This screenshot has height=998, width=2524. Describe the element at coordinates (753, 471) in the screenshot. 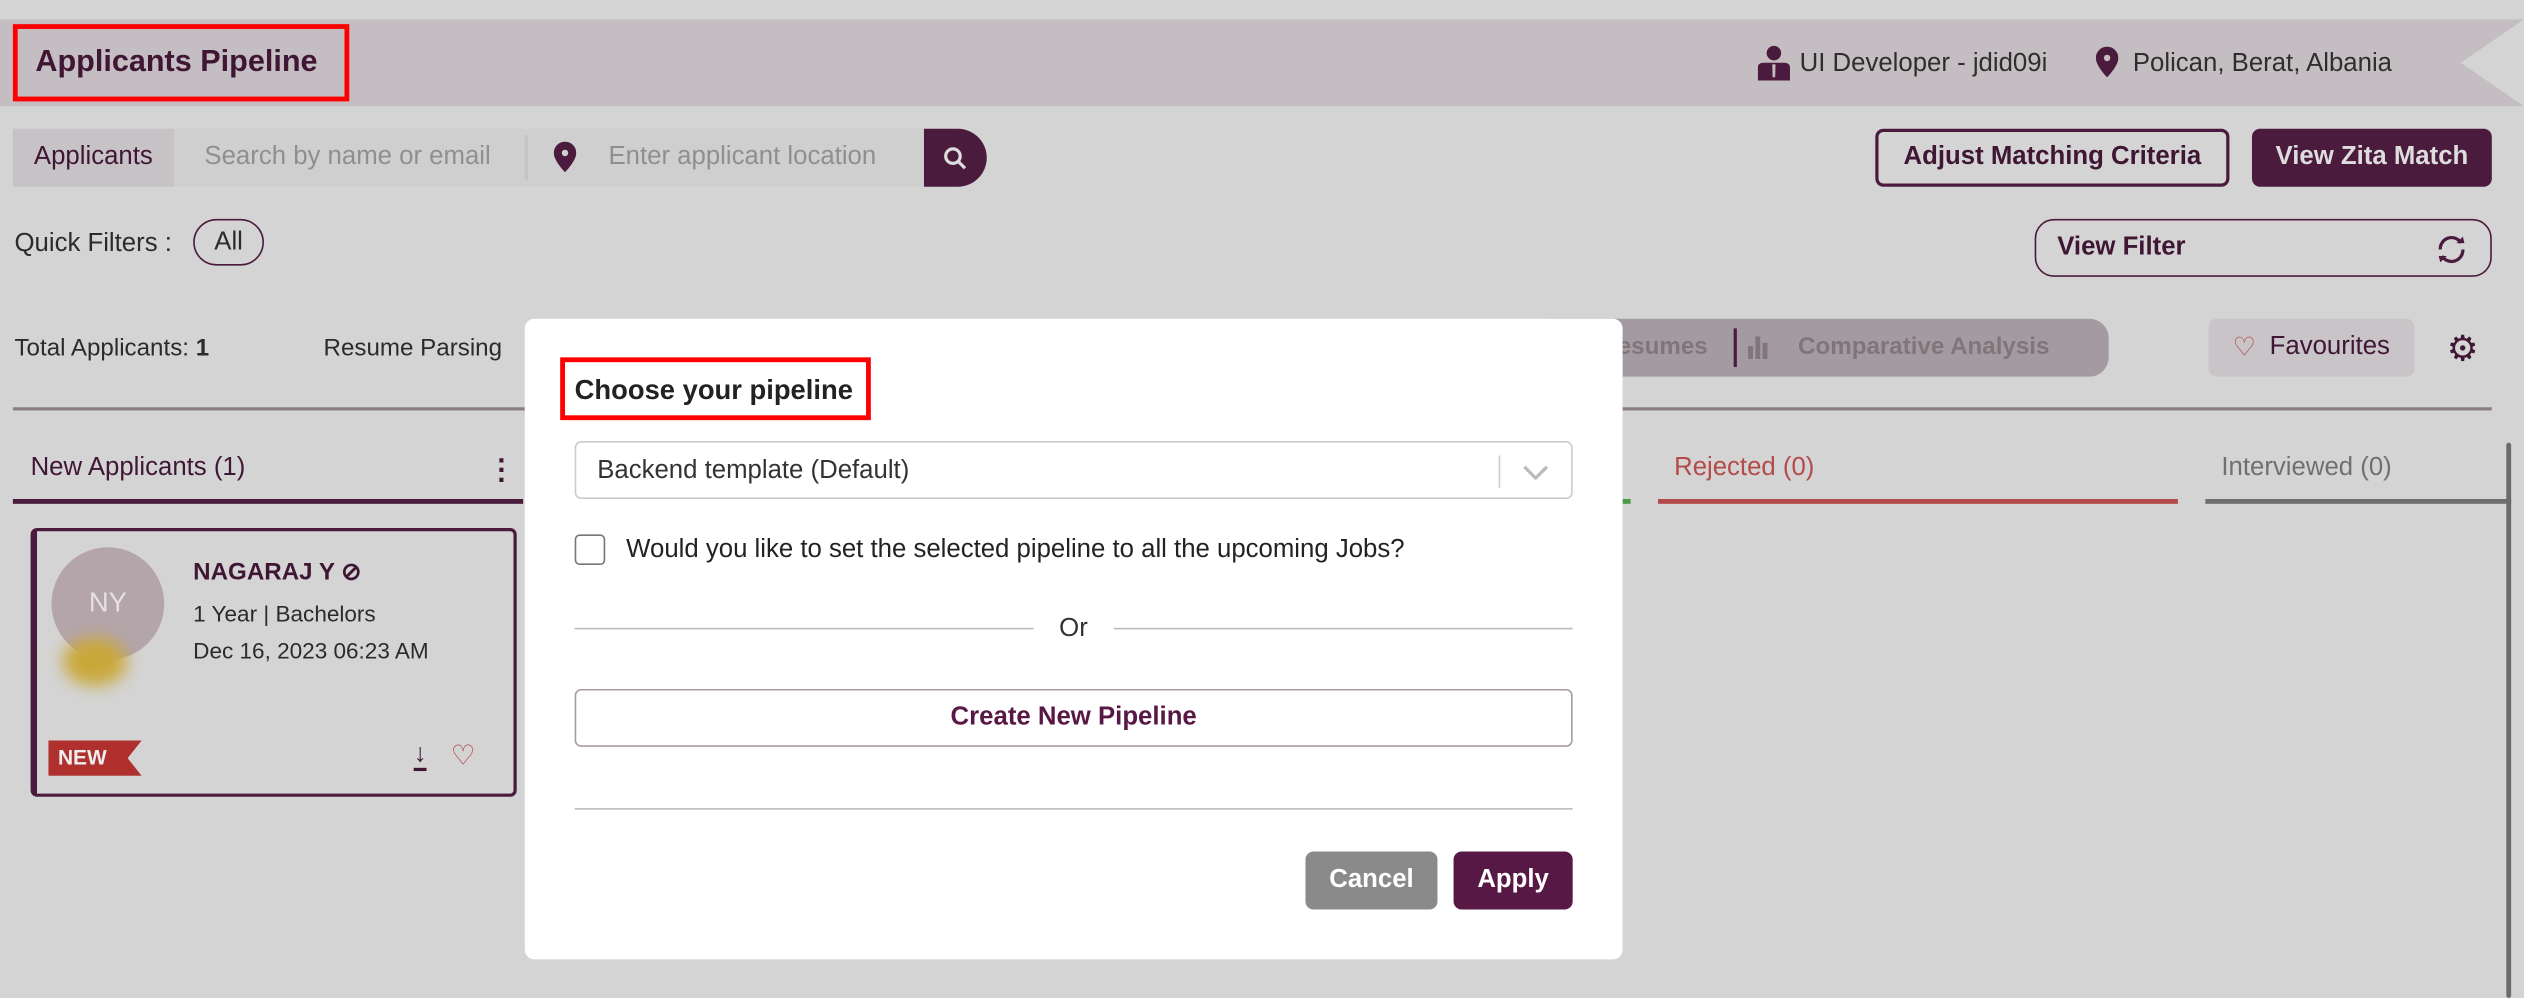

I see `pipeline-selected-value: Backend template (Default)` at that location.